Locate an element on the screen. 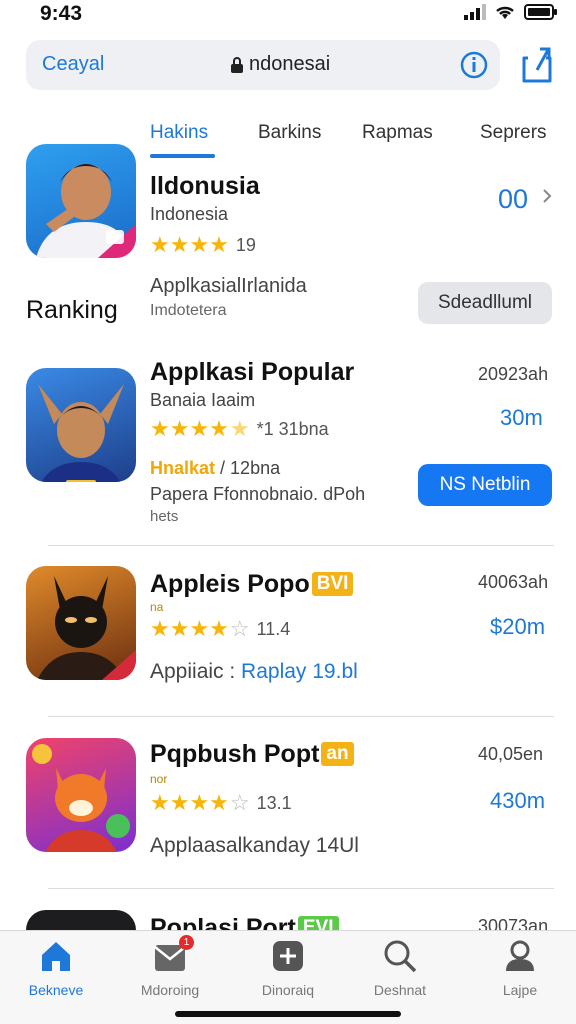  status-time: 9:43 is located at coordinates (61, 13).